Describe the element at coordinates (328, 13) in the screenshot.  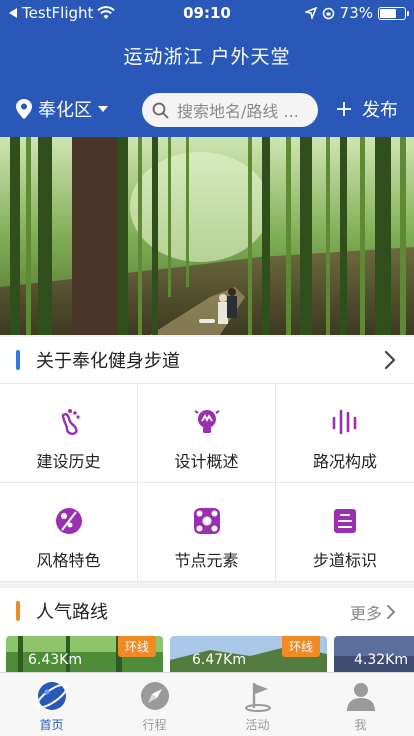
I see `rotation-lock-icon` at that location.